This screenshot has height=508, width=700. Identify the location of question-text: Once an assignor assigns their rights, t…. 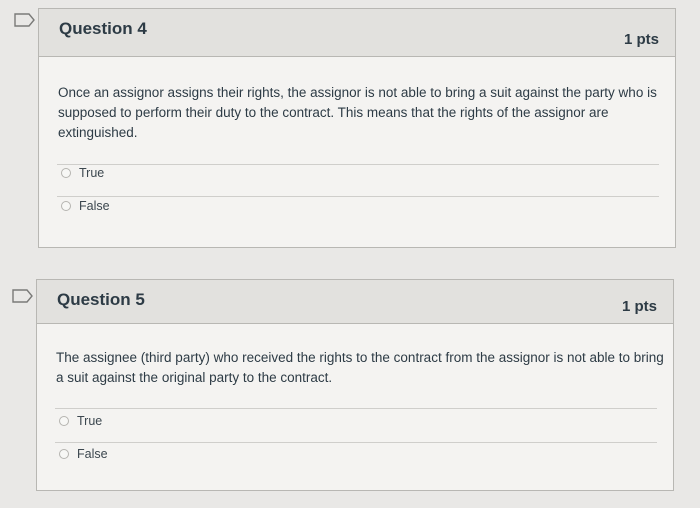
(357, 112).